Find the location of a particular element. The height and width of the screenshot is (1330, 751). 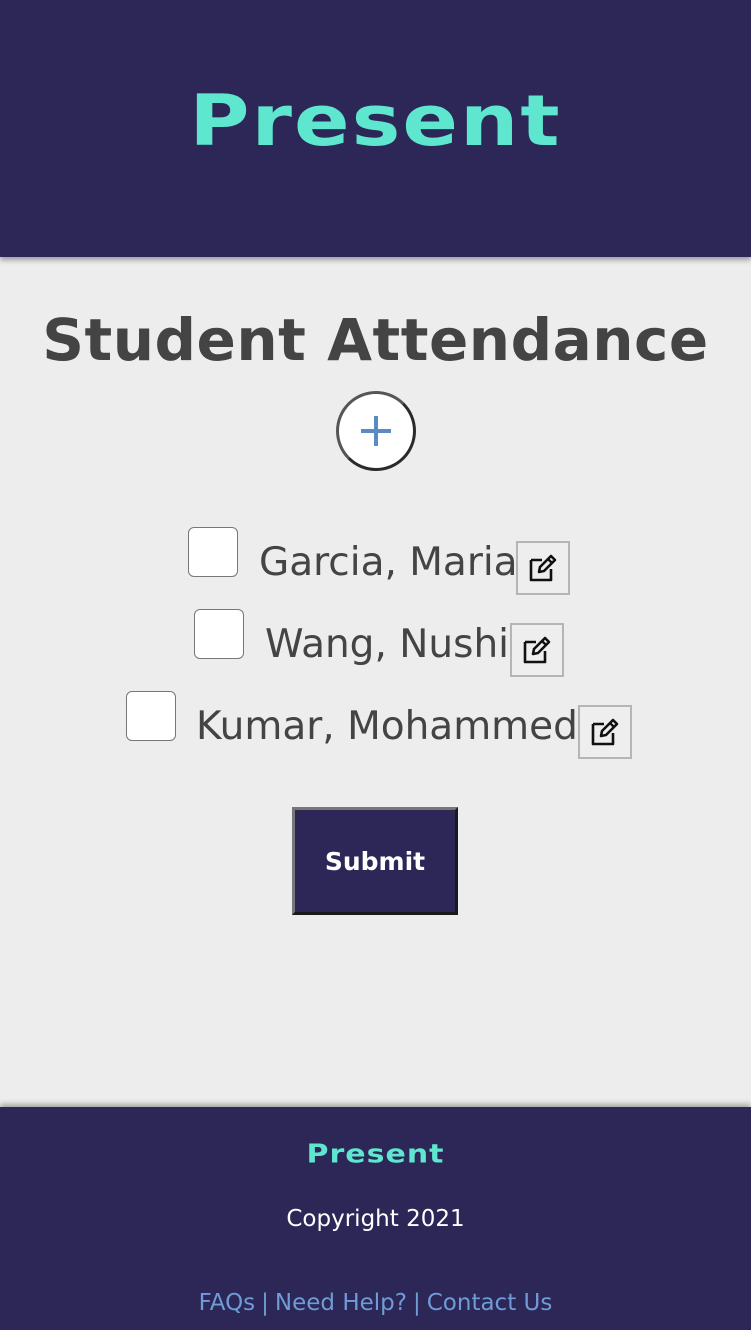

add-student-button is located at coordinates (376, 431).